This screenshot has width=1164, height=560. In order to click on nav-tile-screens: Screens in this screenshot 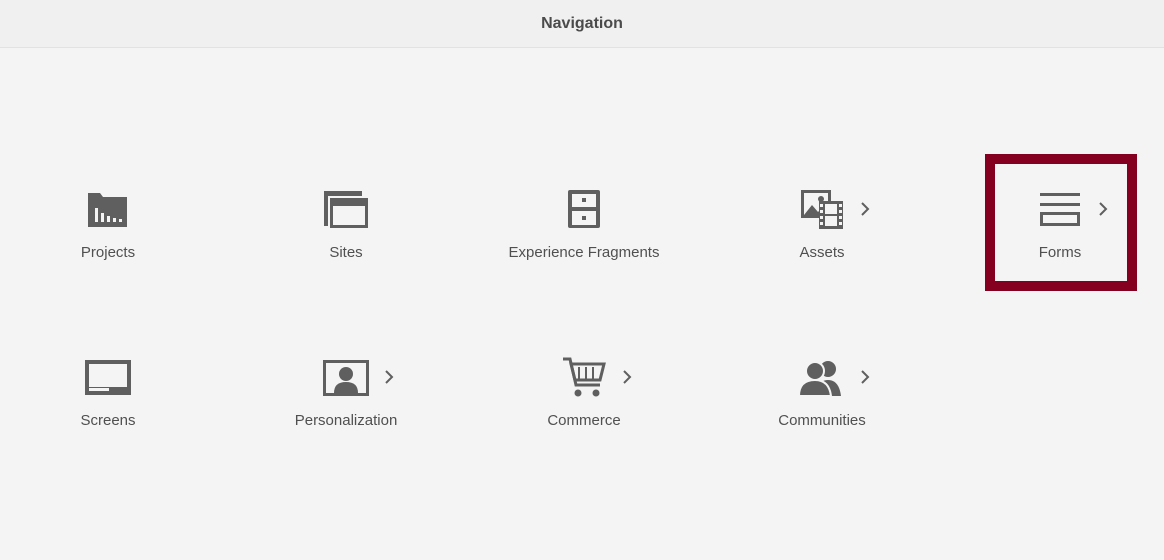, I will do `click(108, 402)`.